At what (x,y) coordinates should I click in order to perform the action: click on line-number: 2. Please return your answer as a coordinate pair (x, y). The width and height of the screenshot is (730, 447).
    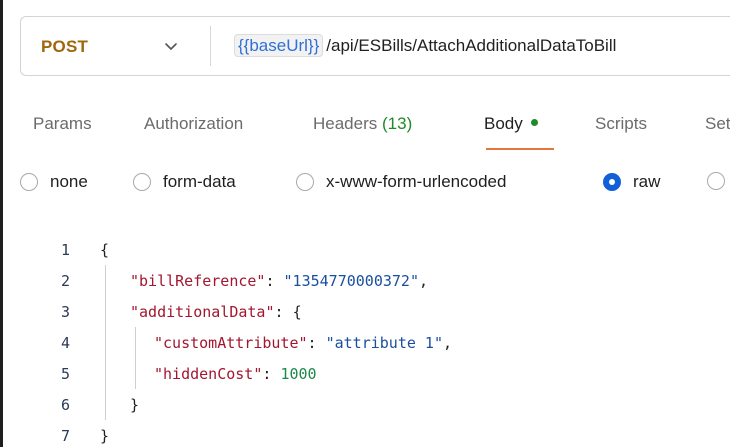
    Looking at the image, I should click on (65, 281).